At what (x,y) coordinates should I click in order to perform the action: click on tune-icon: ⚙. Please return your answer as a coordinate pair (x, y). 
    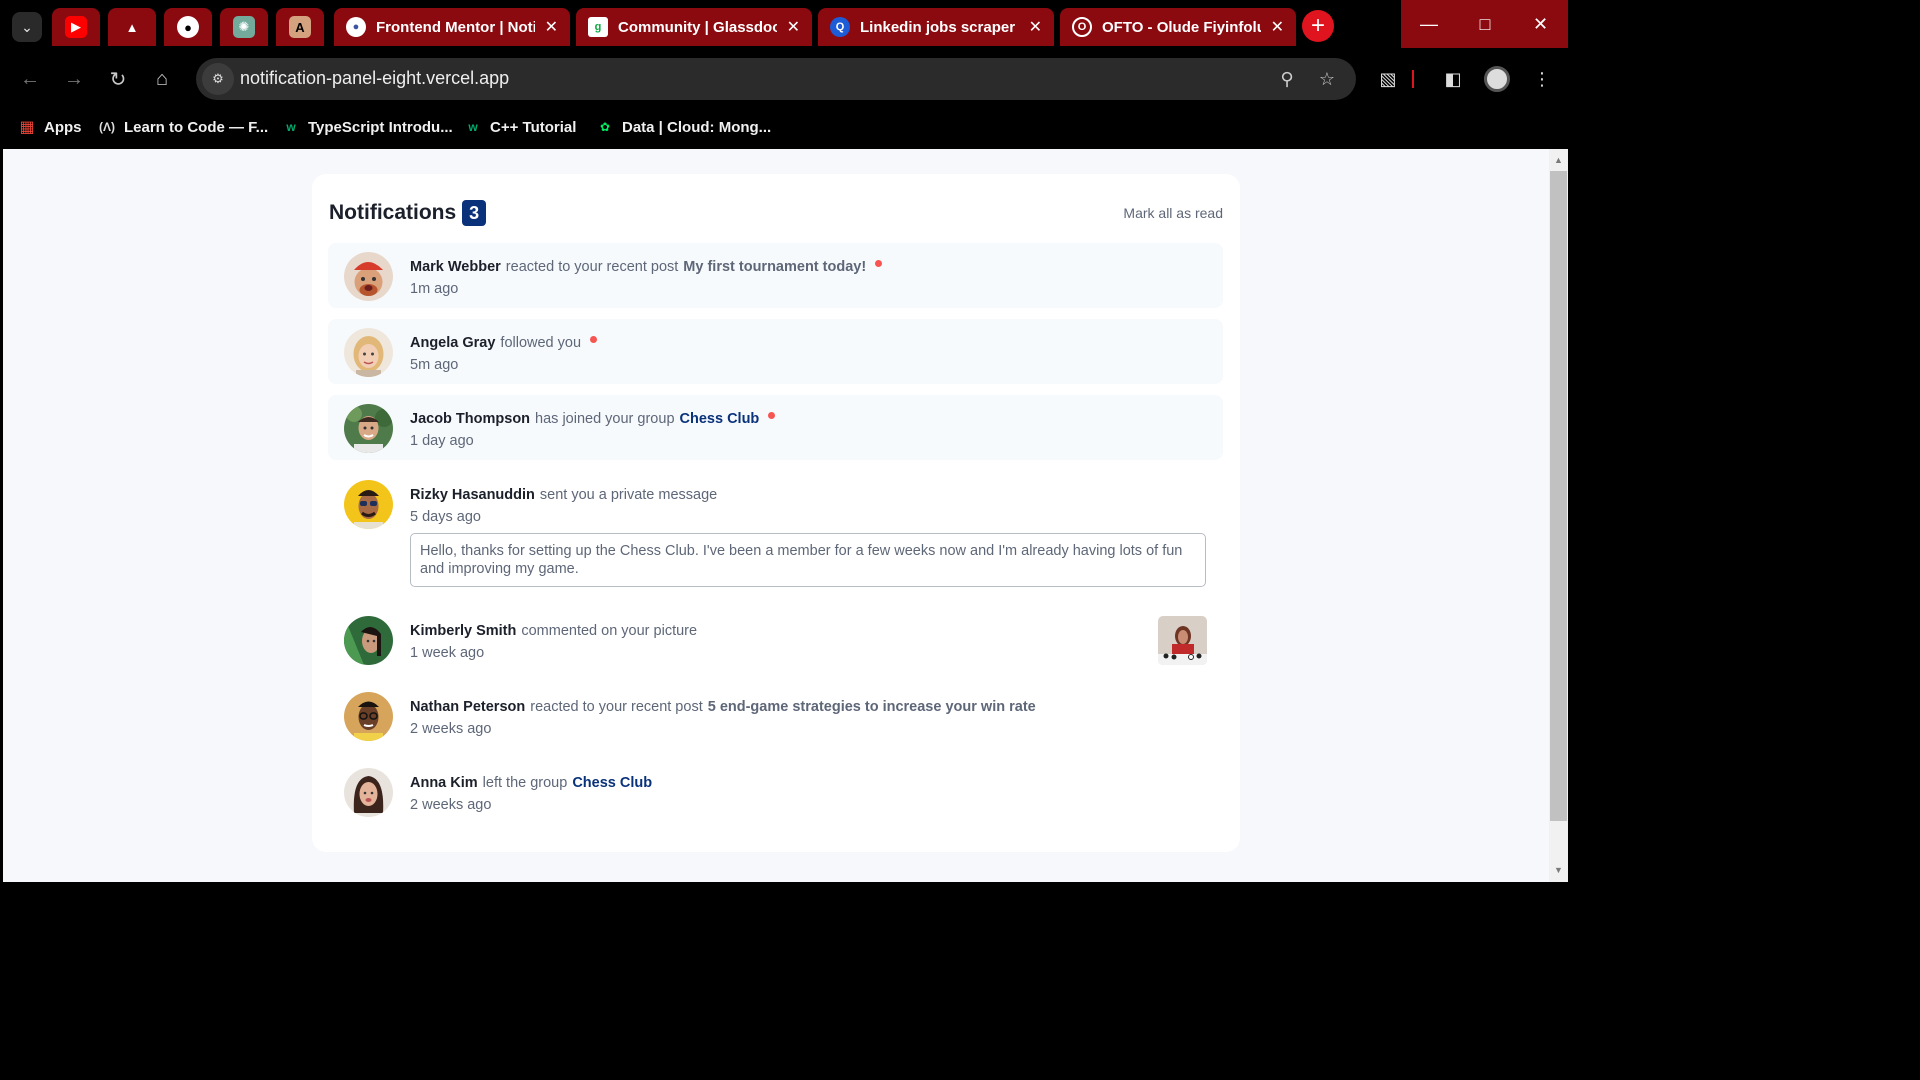
    Looking at the image, I should click on (218, 78).